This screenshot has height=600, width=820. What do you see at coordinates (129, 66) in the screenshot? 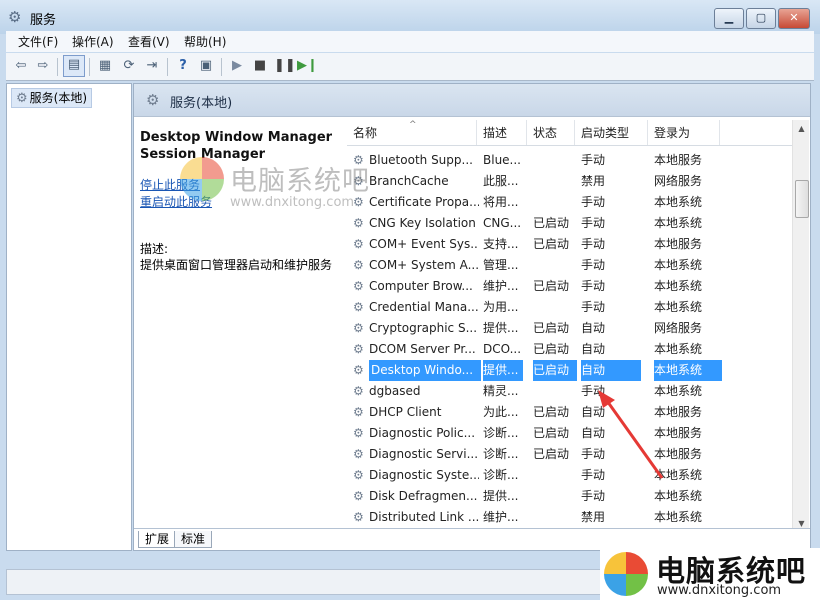
I see `refresh-icon: ⟳` at bounding box center [129, 66].